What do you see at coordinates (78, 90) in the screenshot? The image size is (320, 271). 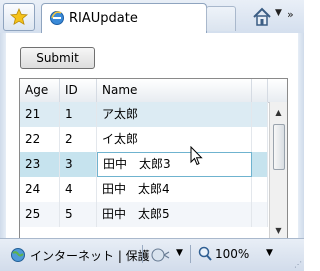 I see `column-header-id: ID` at bounding box center [78, 90].